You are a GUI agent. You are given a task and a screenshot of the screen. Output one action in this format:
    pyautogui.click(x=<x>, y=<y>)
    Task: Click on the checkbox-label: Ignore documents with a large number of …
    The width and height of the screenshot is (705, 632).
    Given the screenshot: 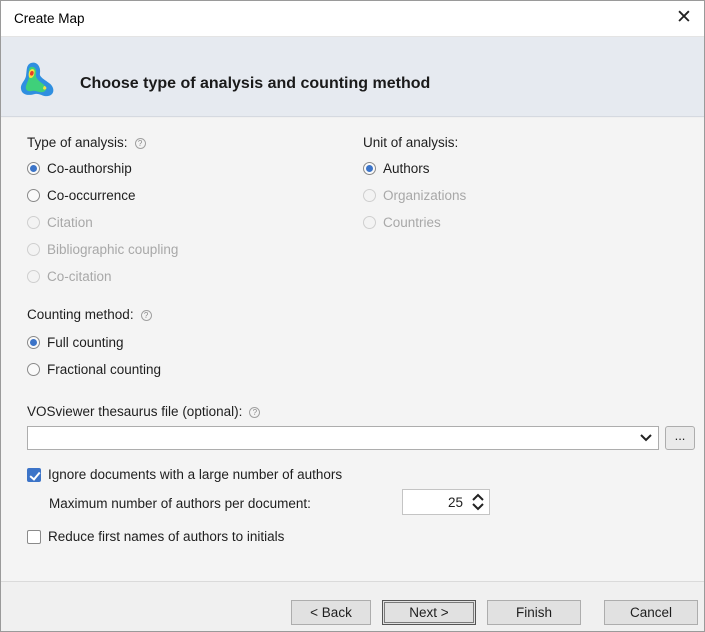 What is the action you would take?
    pyautogui.click(x=195, y=474)
    